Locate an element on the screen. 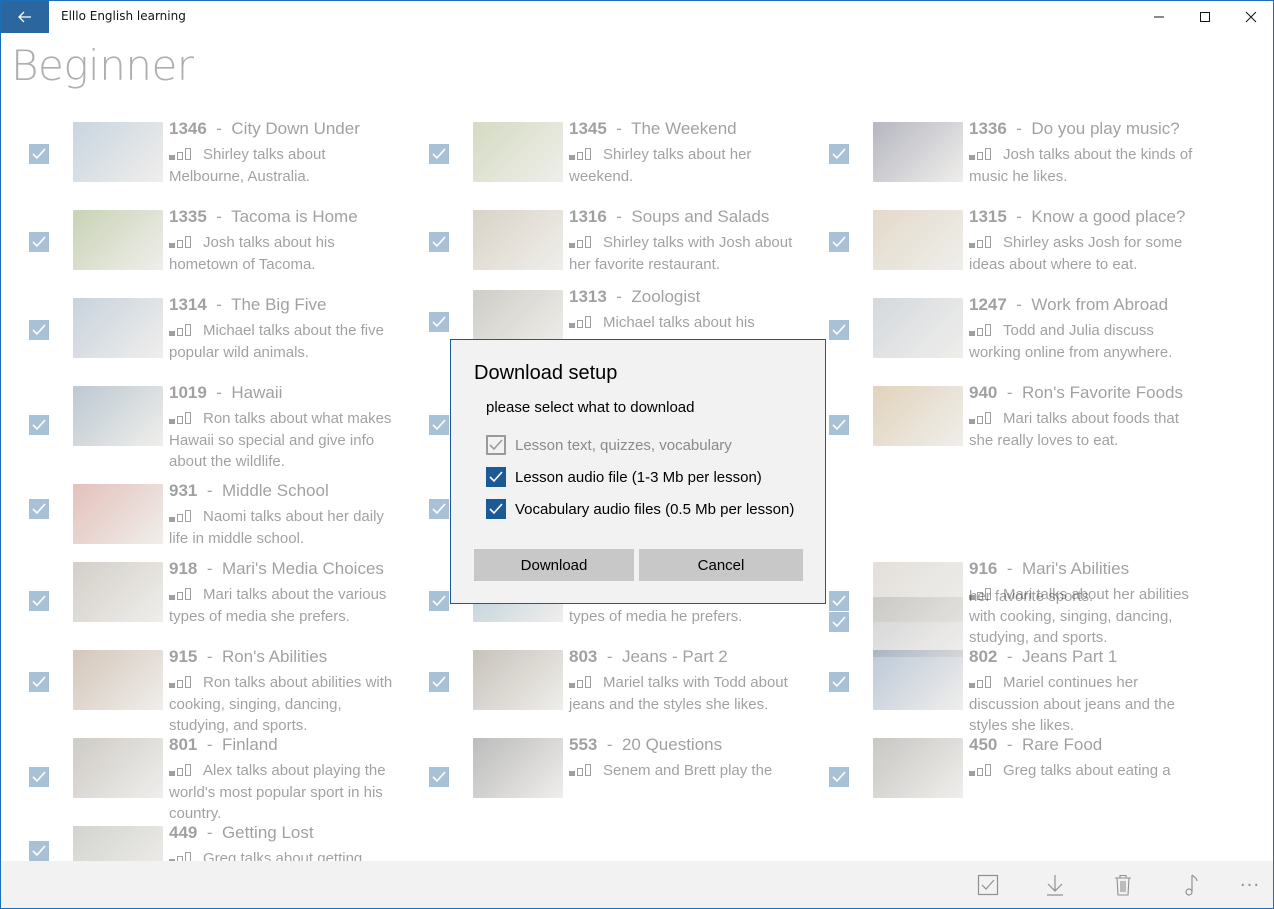  option-label: Lesson text, quizzes, vocabulary is located at coordinates (623, 445).